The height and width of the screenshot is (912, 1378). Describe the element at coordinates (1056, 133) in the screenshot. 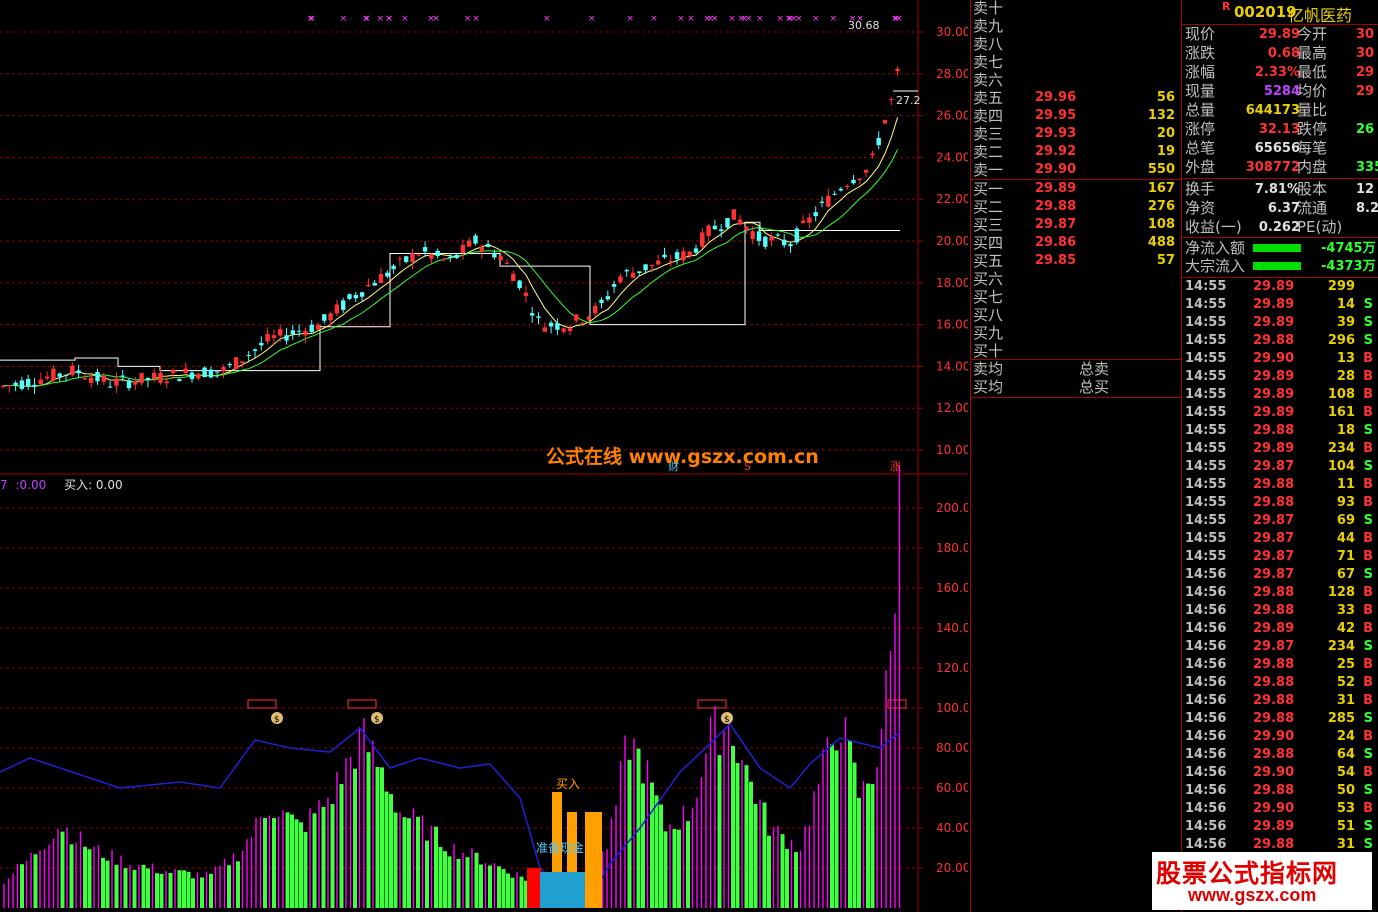

I see `sell-level-price: 29.93` at that location.